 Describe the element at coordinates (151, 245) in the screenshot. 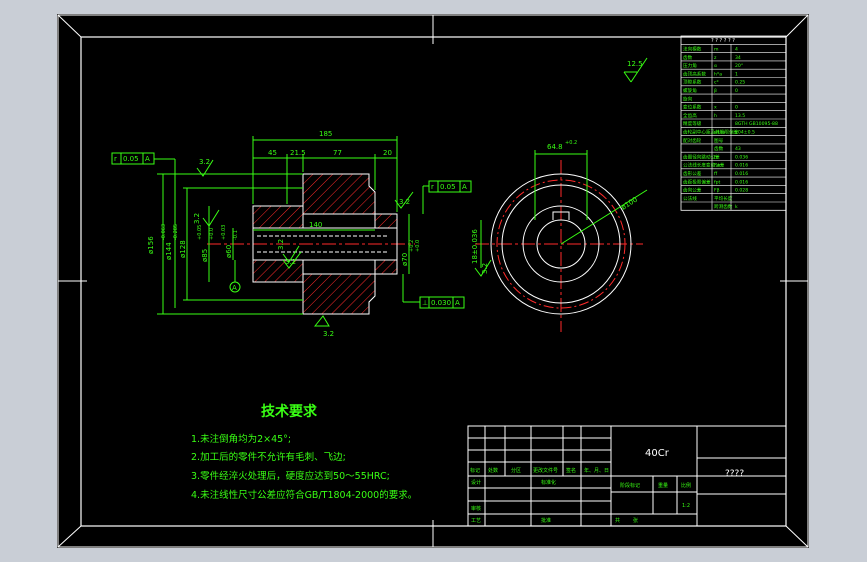

I see `svg-text: ø156` at that location.